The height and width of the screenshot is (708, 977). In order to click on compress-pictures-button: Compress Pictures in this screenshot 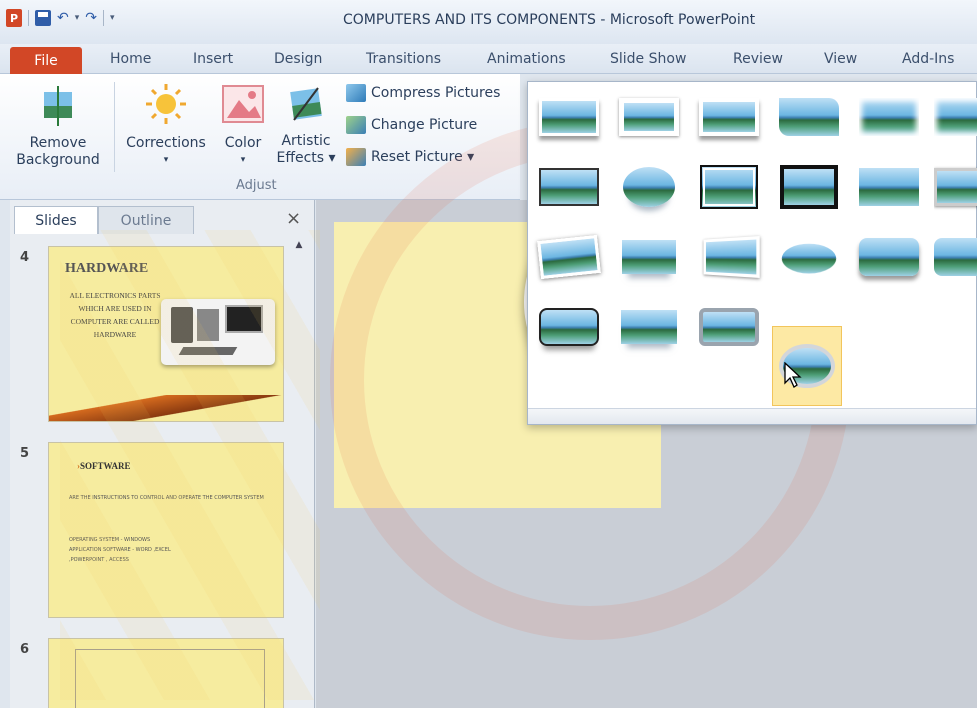, I will do `click(423, 93)`.